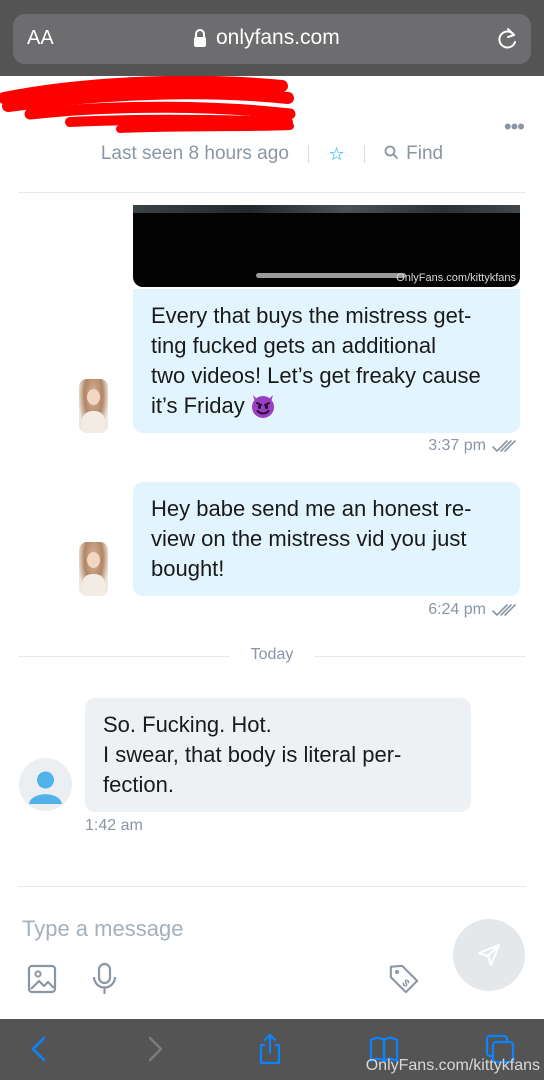  I want to click on reload-icon, so click(507, 39).